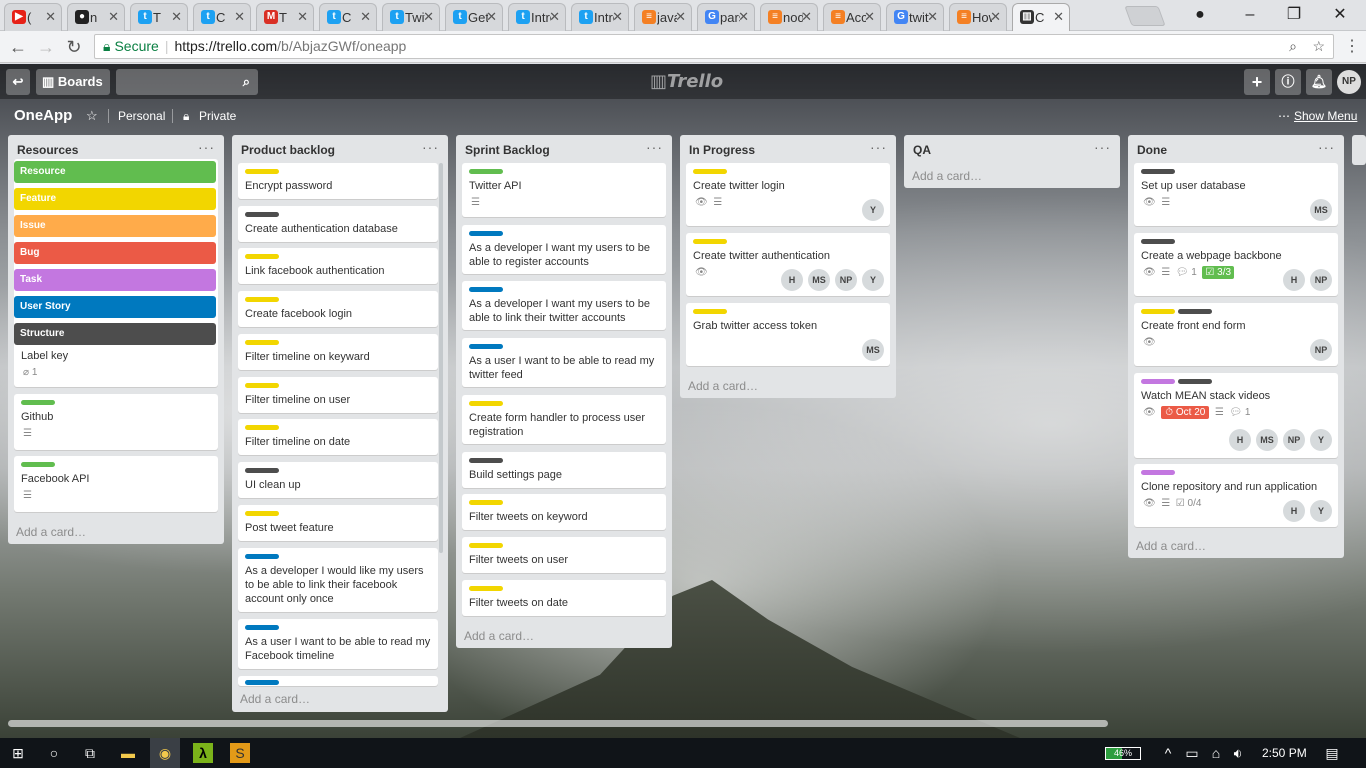 This screenshot has width=1366, height=768. Describe the element at coordinates (116, 422) in the screenshot. I see `card: Github ☰` at that location.